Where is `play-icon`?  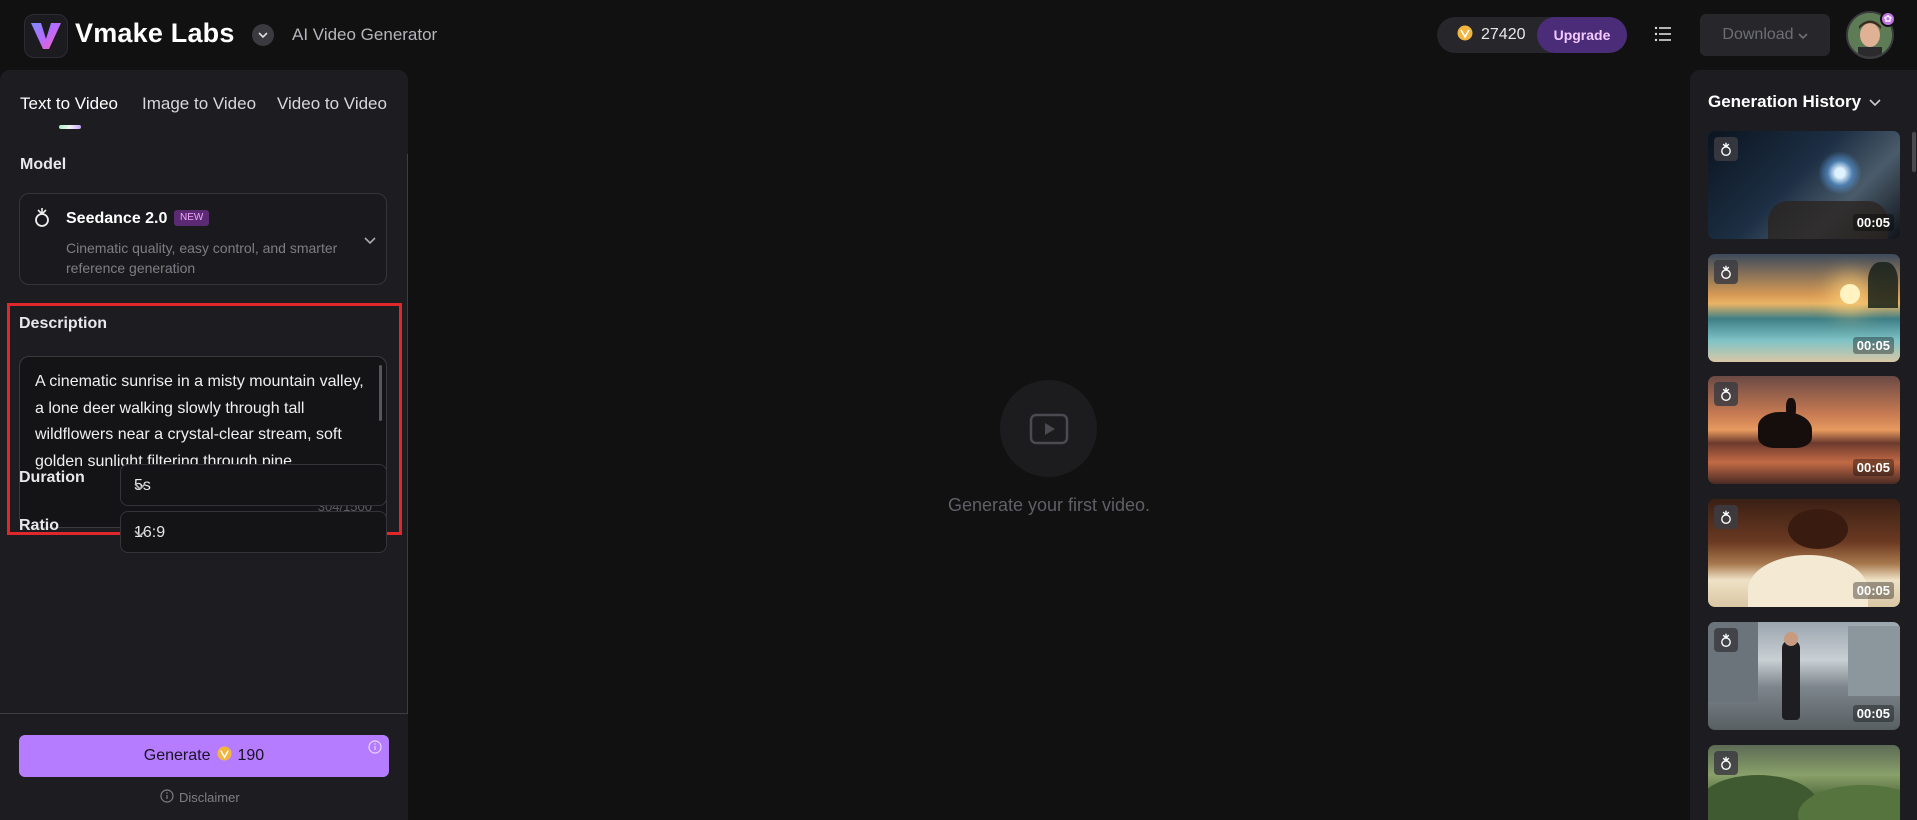 play-icon is located at coordinates (1048, 428).